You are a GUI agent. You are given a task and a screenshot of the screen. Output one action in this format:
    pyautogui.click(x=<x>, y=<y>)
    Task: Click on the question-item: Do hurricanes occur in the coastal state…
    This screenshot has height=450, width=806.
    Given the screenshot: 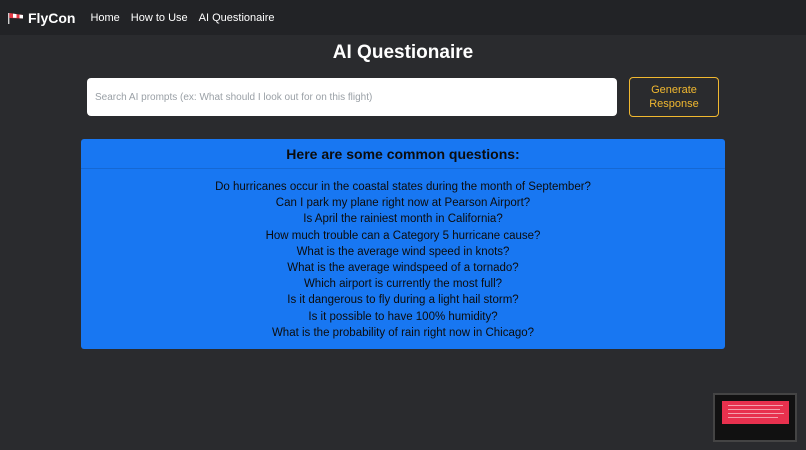 What is the action you would take?
    pyautogui.click(x=403, y=187)
    